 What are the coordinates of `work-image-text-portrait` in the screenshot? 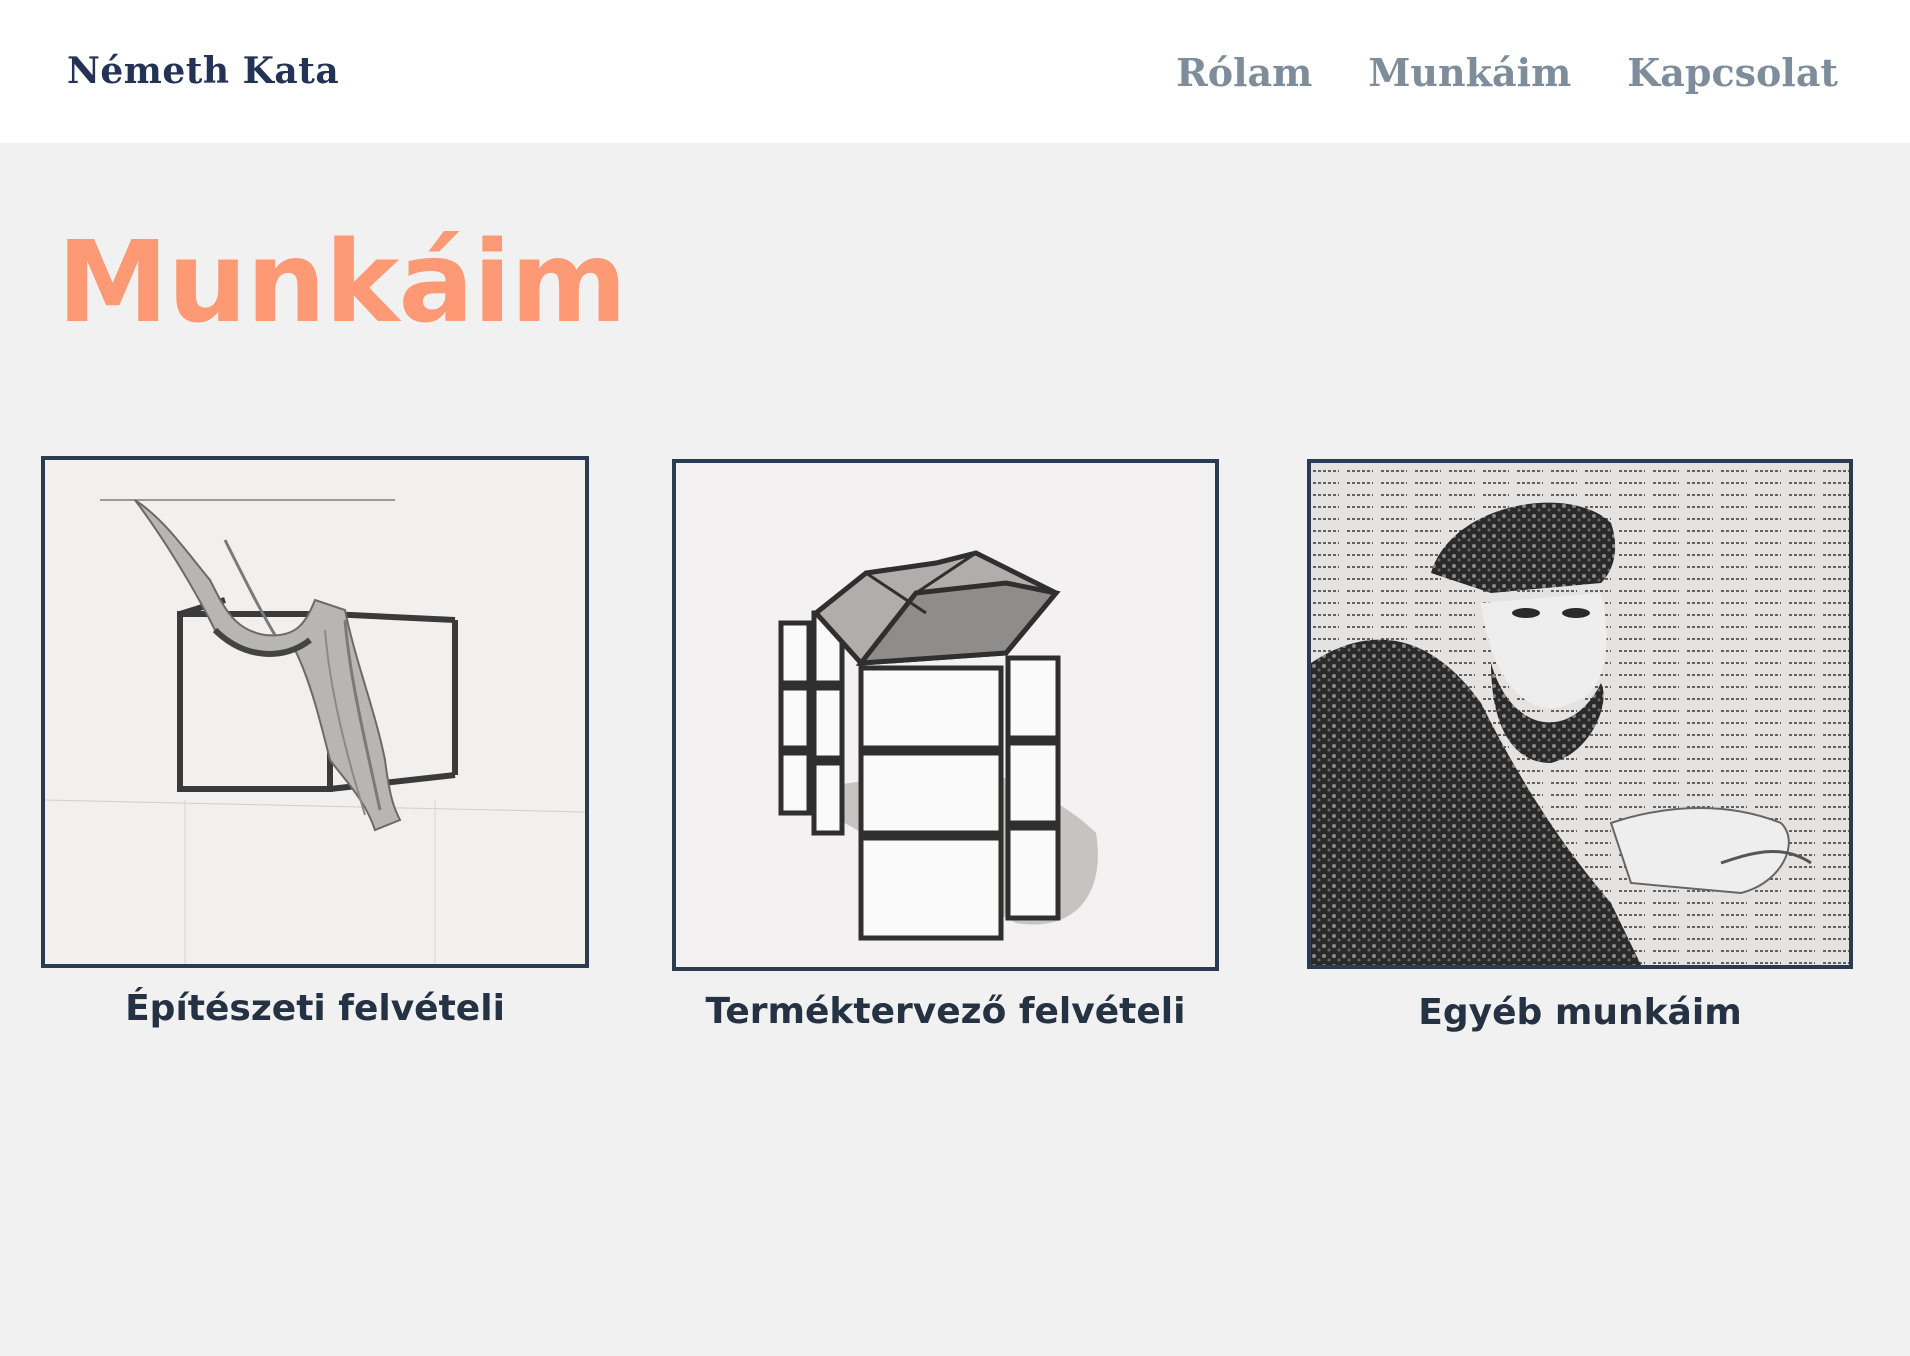 It's located at (1580, 714).